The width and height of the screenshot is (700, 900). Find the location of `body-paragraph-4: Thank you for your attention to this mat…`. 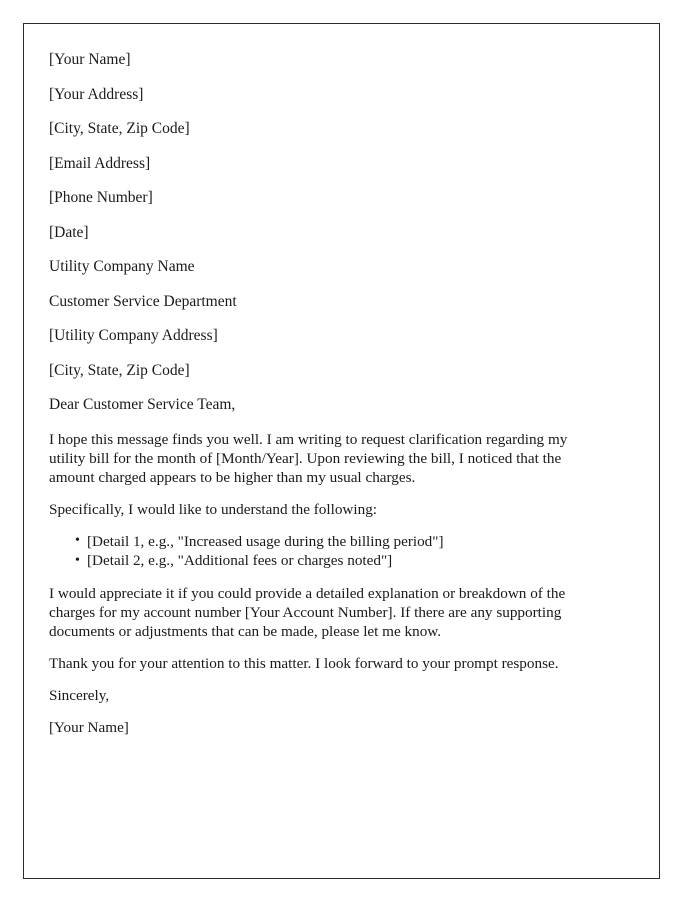

body-paragraph-4: Thank you for your attention to this mat… is located at coordinates (304, 663).